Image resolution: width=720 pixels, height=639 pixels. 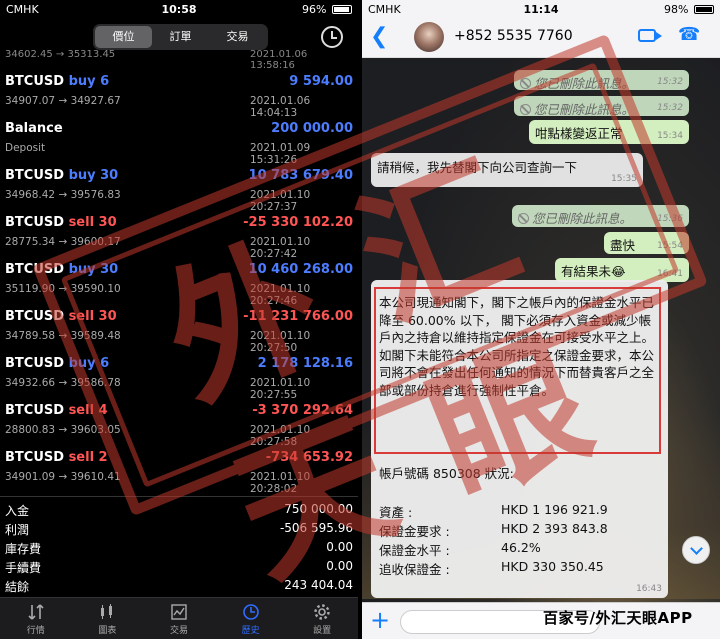 I want to click on trade-prices: 28775.34 → 39600.17, so click(x=63, y=242).